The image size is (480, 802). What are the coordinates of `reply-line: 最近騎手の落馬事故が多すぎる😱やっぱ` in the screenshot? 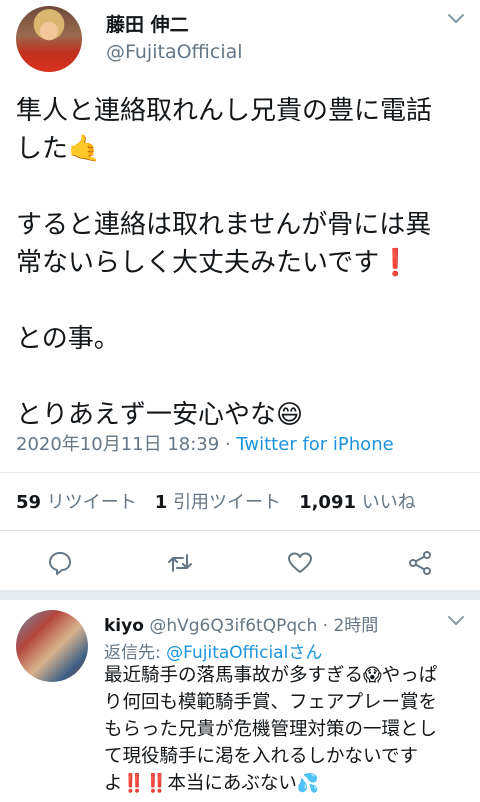 It's located at (271, 675).